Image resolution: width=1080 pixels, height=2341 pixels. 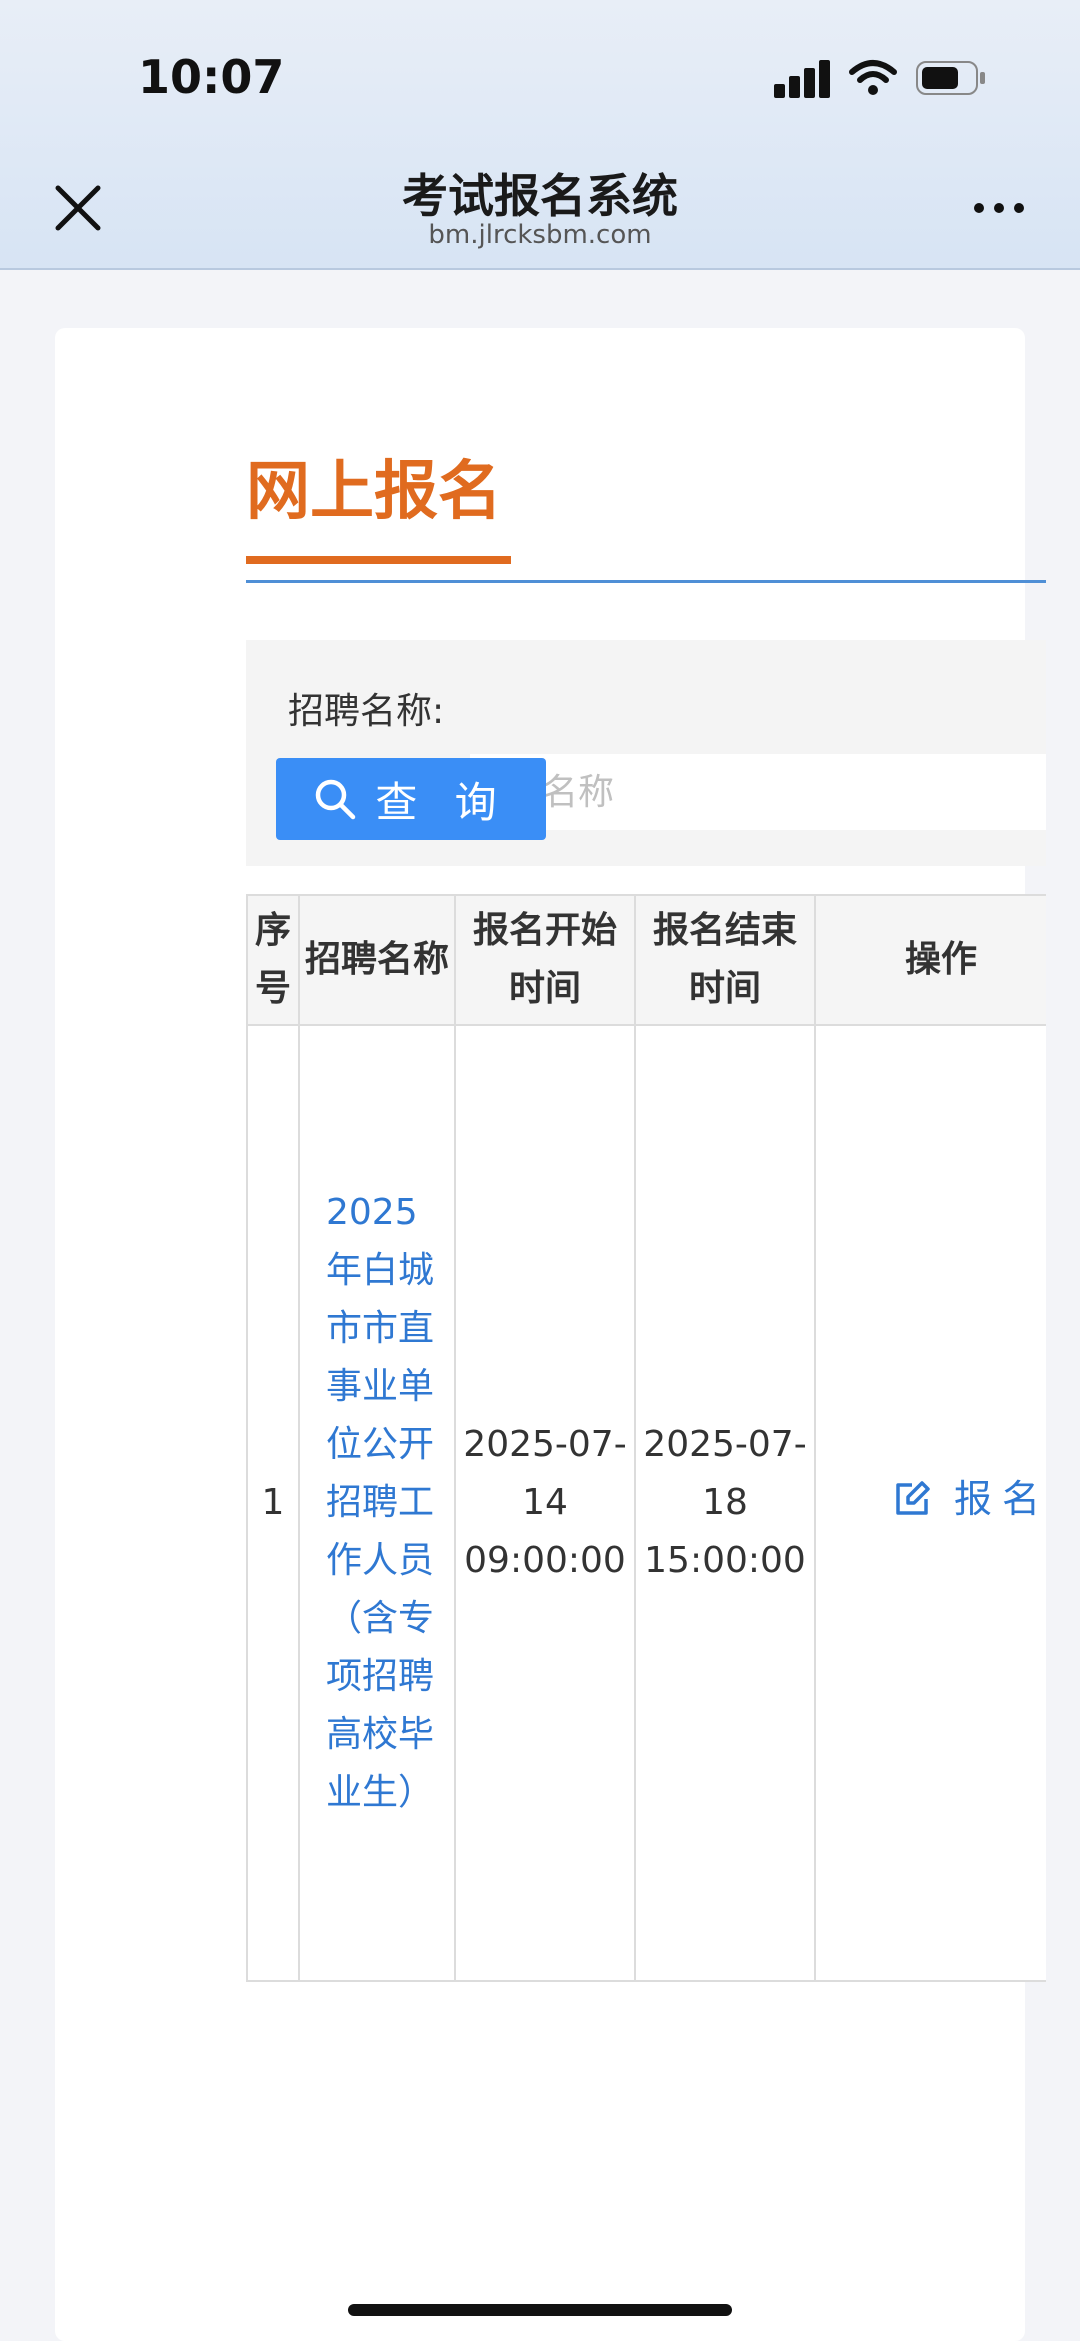 I want to click on top-bar: 10:07 考试报名系统 bm.jlrcksbm.com, so click(x=540, y=135).